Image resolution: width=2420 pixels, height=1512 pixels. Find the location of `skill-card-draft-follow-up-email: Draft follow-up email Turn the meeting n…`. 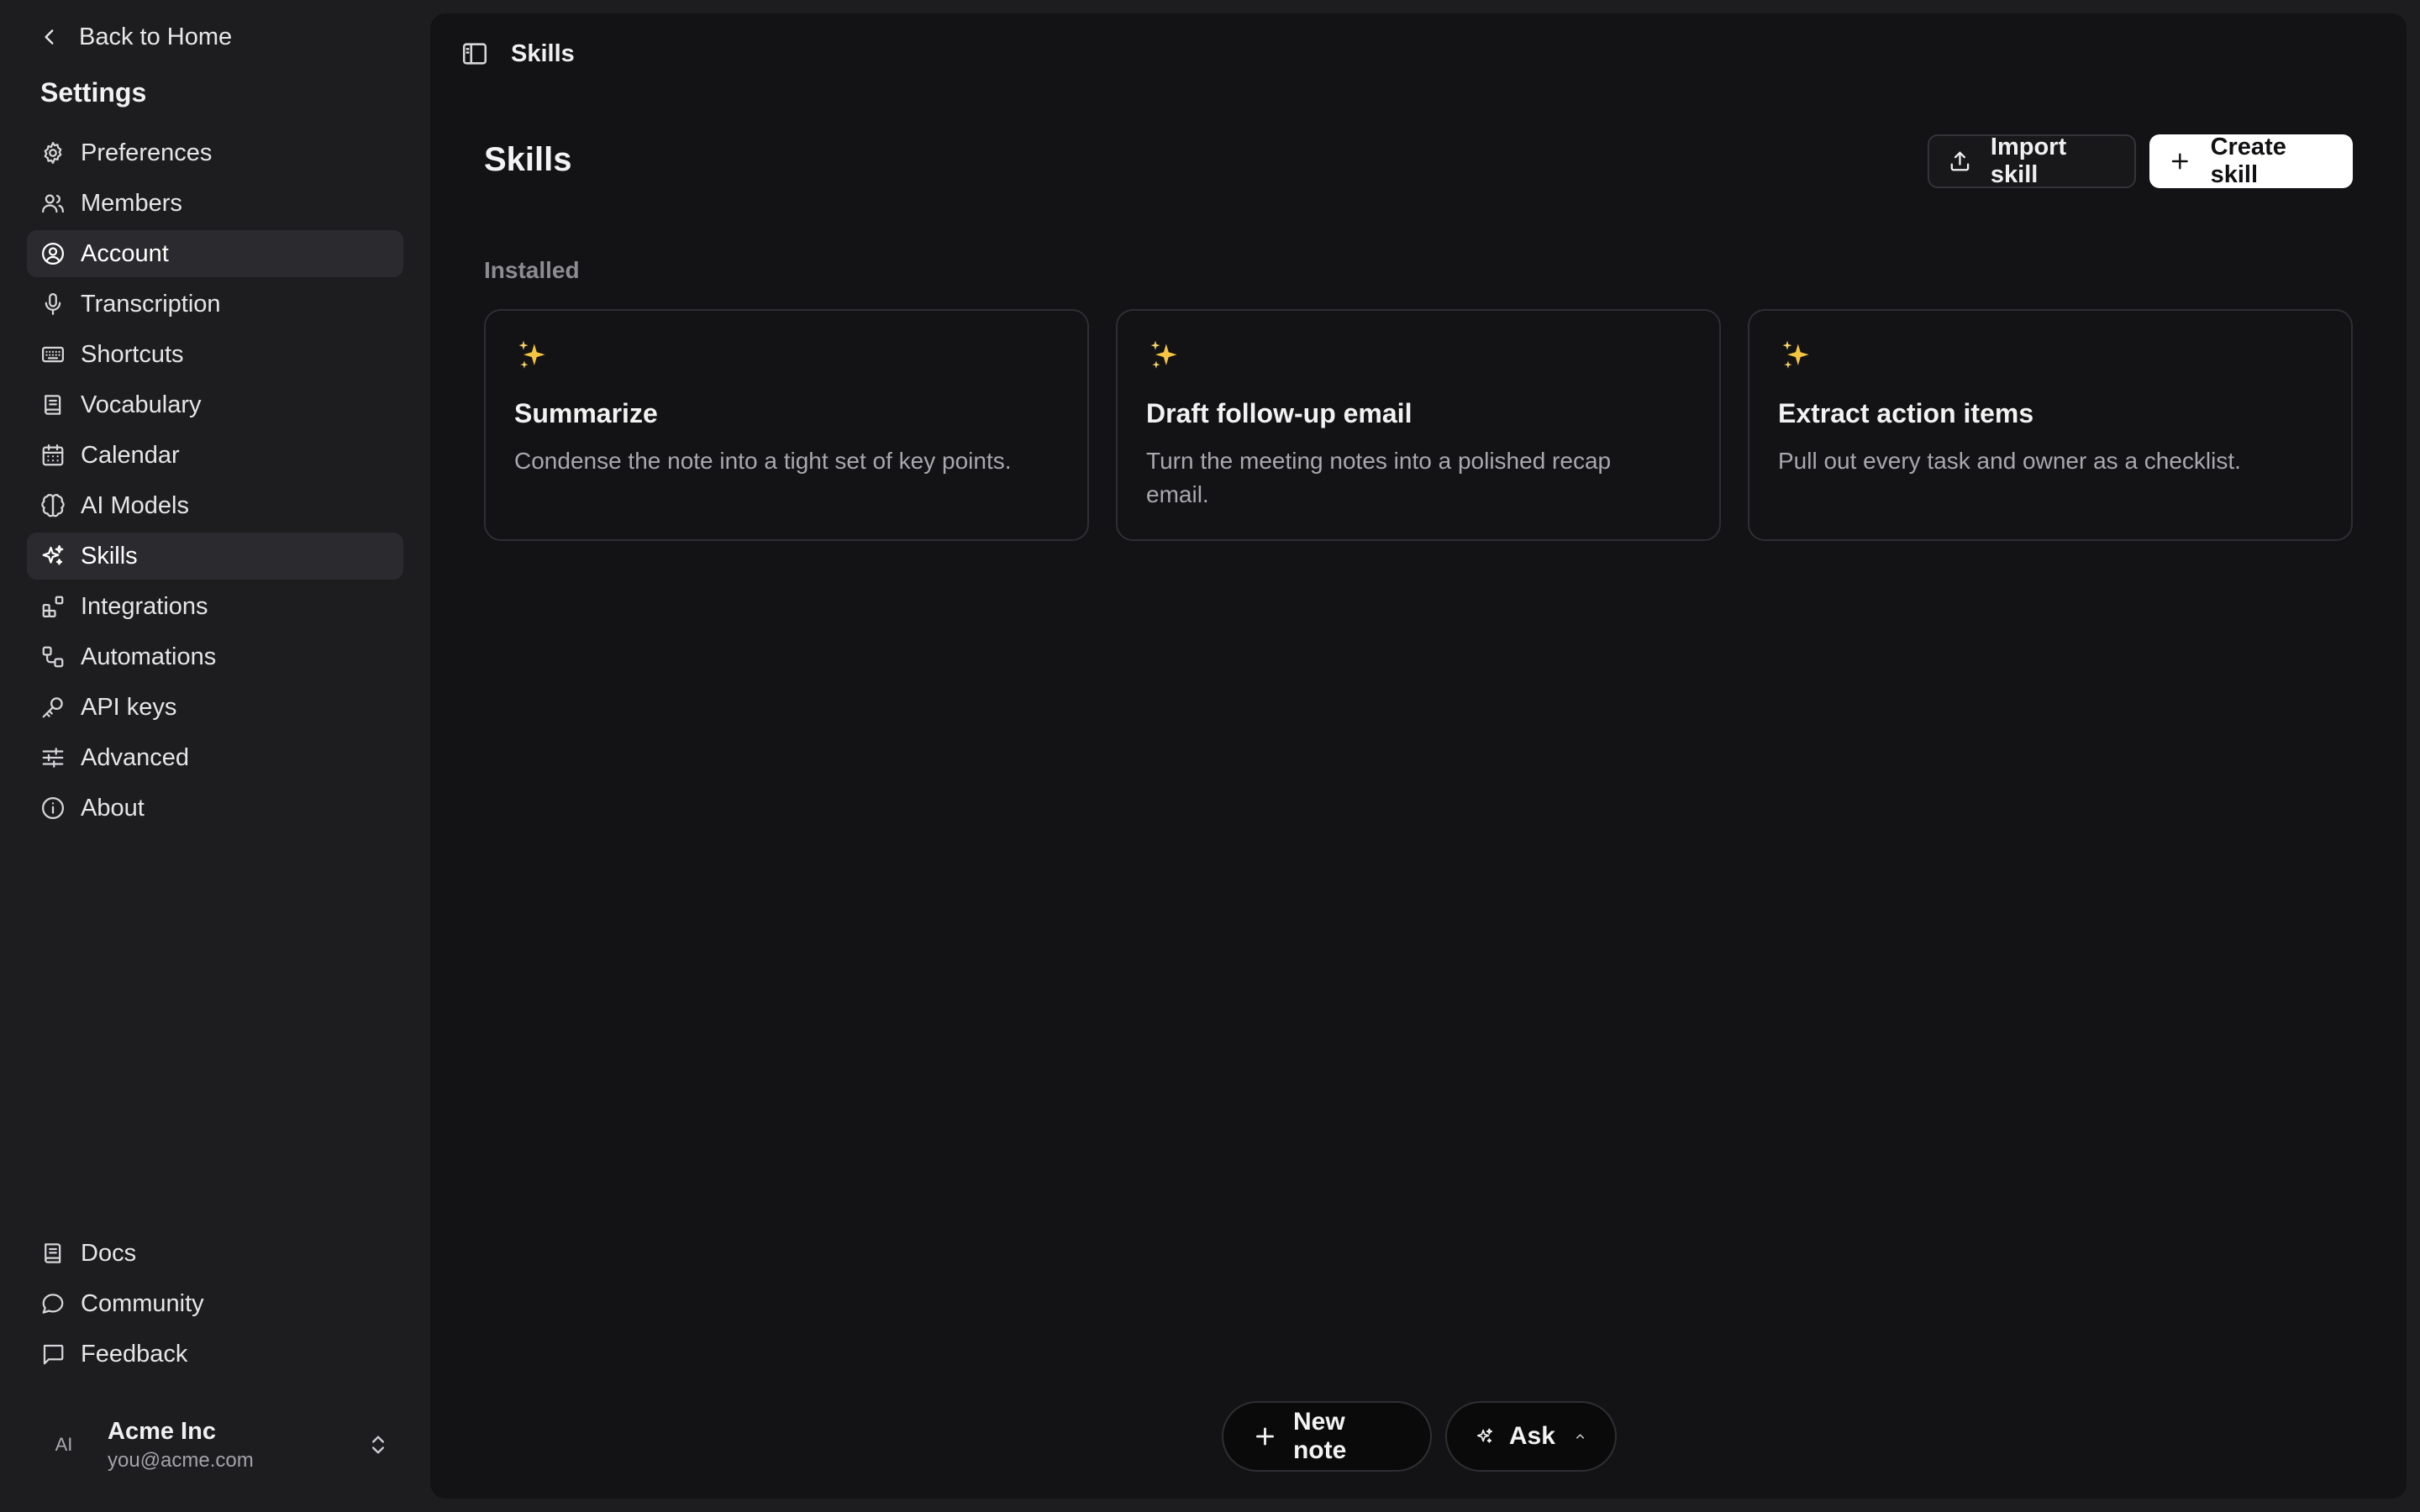

skill-card-draft-follow-up-email: Draft follow-up email Turn the meeting n… is located at coordinates (1418, 425).